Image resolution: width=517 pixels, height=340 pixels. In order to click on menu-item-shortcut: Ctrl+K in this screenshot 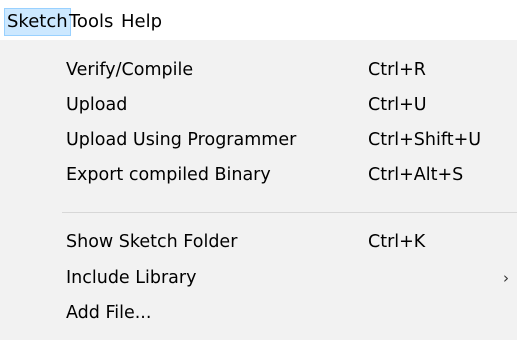, I will do `click(397, 242)`.